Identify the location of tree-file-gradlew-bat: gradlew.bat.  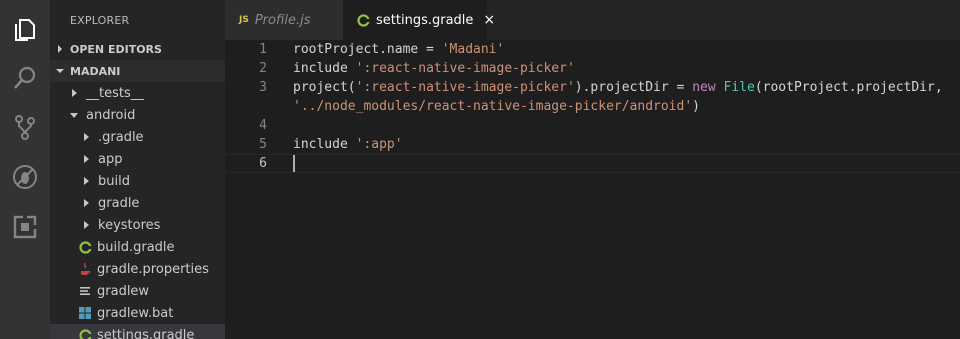
(137, 313).